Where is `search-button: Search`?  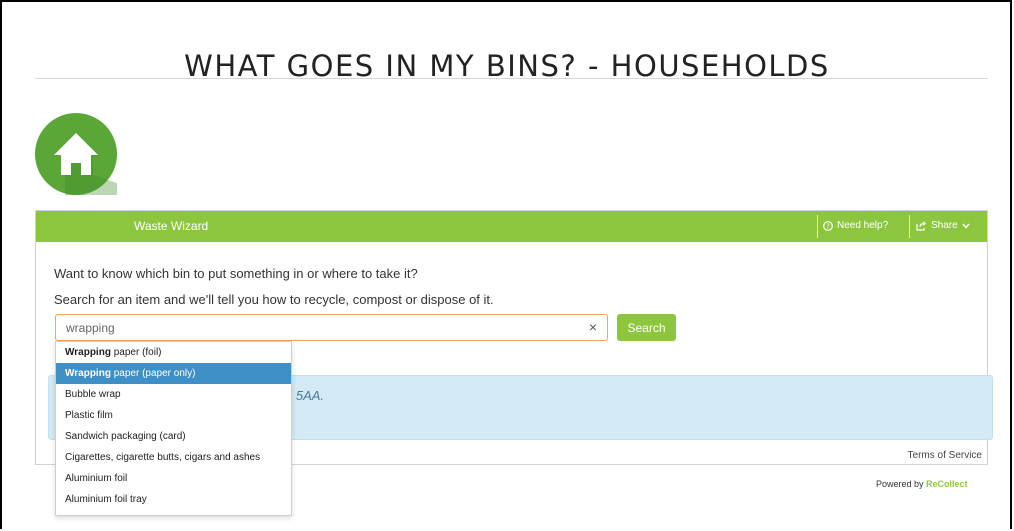 search-button: Search is located at coordinates (646, 327).